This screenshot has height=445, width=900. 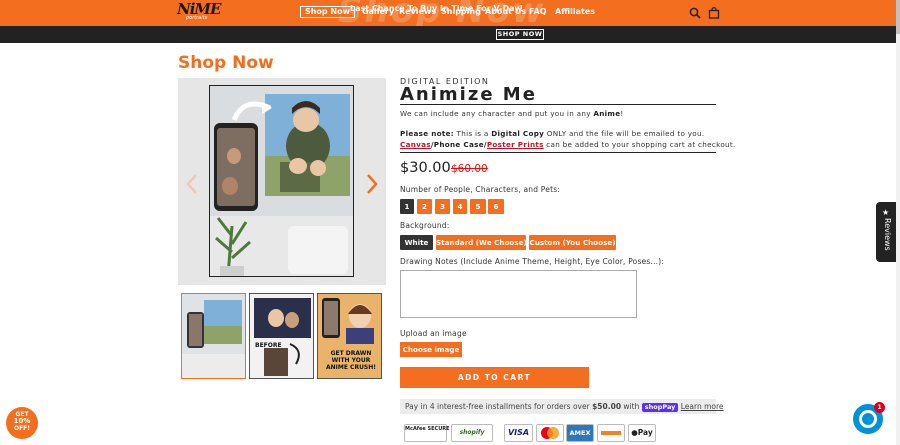 What do you see at coordinates (660, 407) in the screenshot?
I see `shop-pay-logo: shopPay` at bounding box center [660, 407].